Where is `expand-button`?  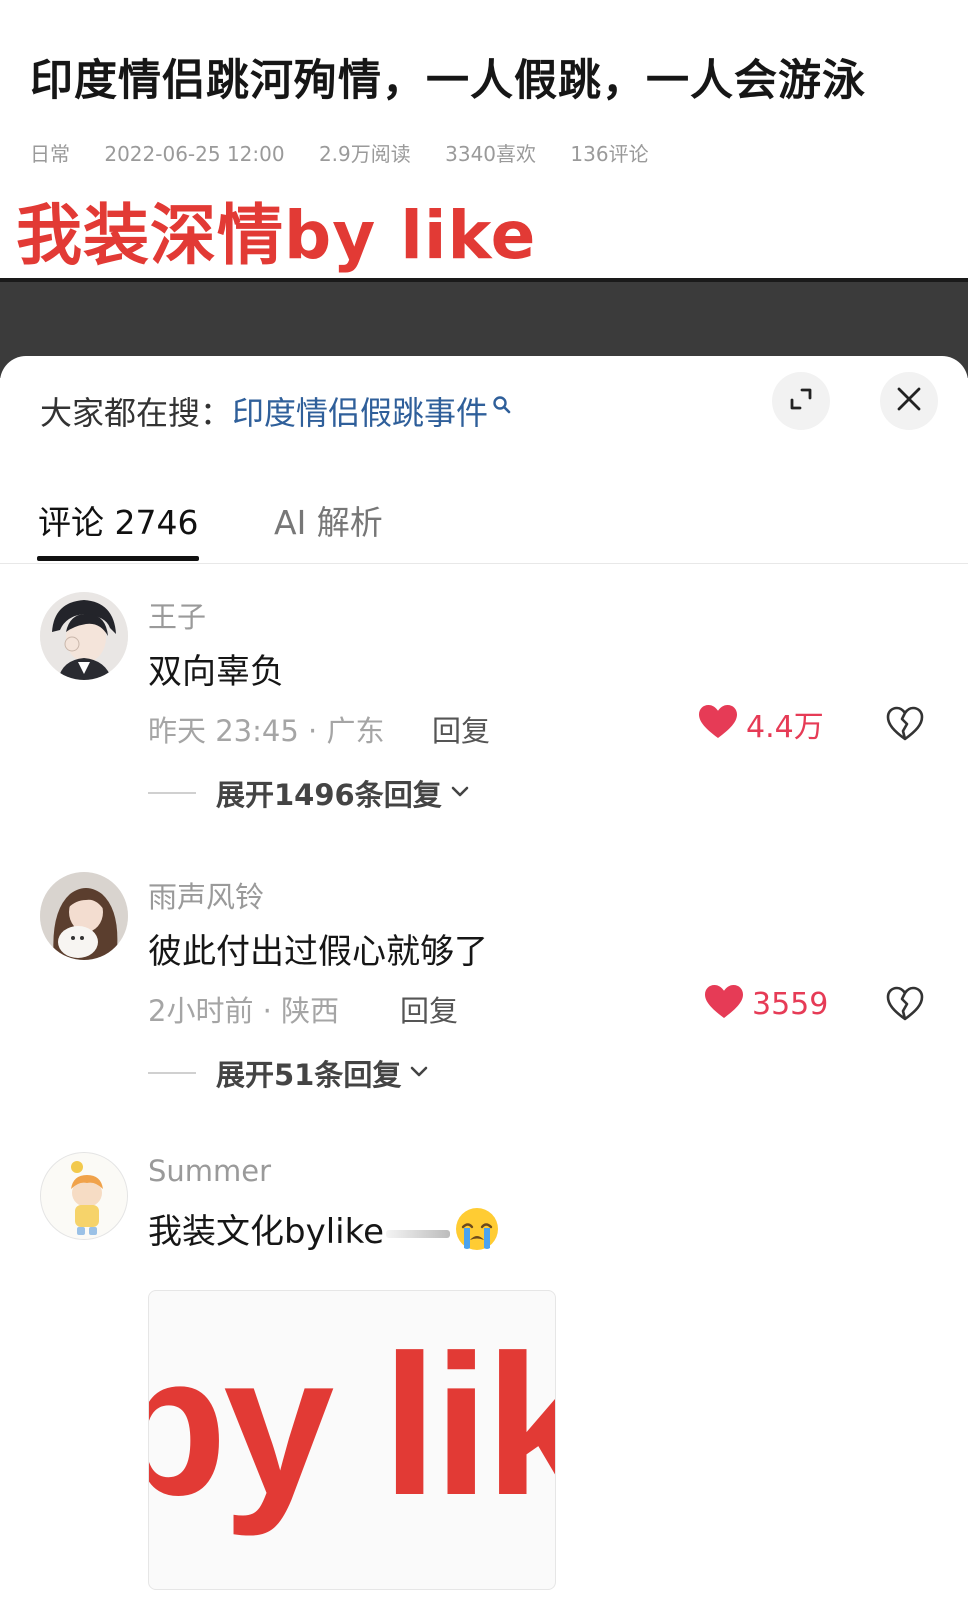 expand-button is located at coordinates (801, 401).